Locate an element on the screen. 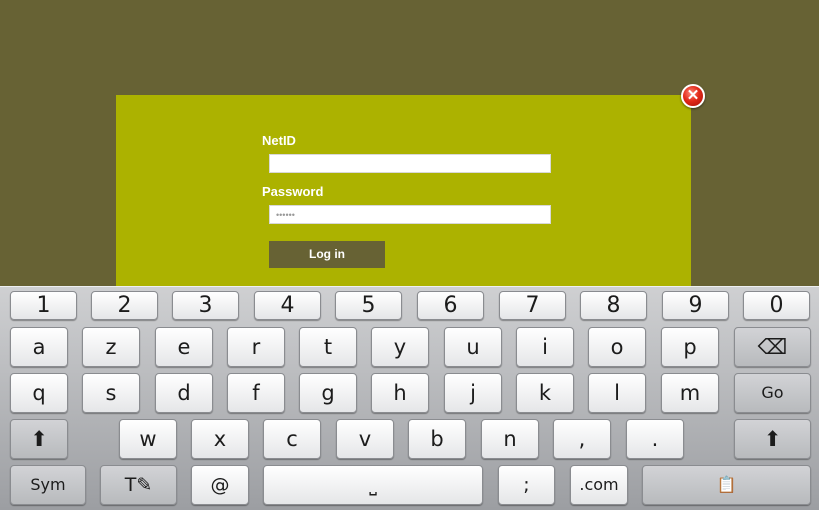  key-1: 1 is located at coordinates (43, 305).